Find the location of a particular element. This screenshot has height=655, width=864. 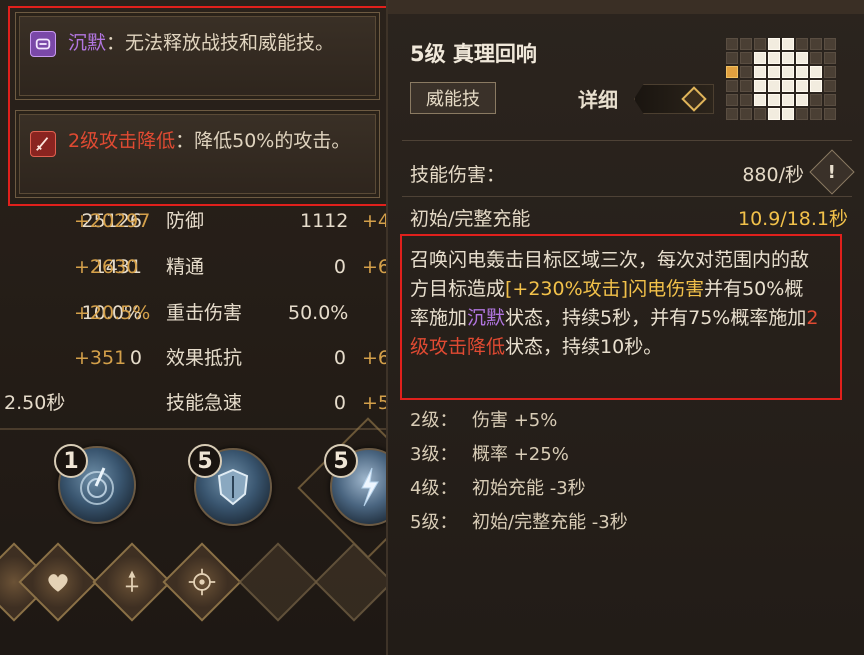

stat-base: 2.50秒 is located at coordinates (35, 403).